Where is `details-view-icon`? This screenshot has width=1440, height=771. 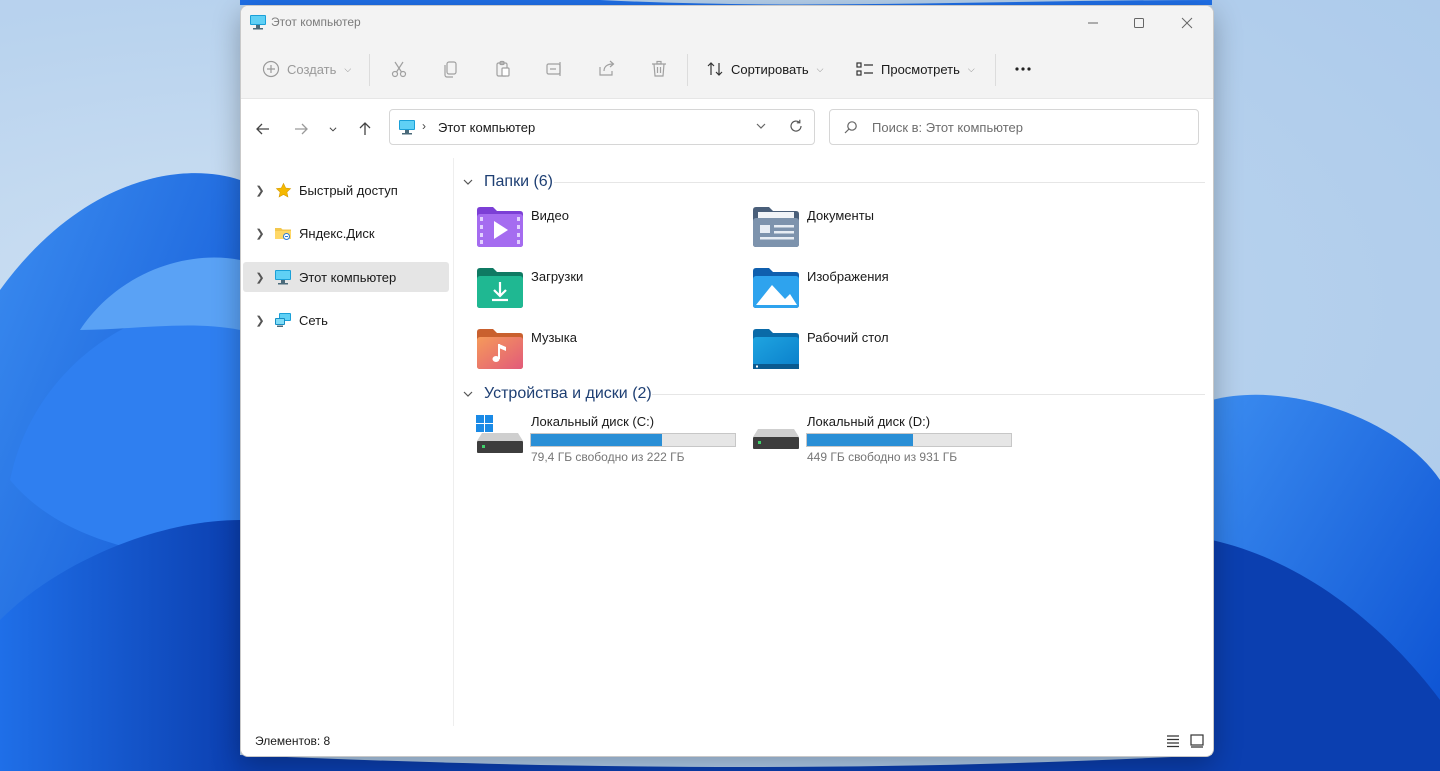 details-view-icon is located at coordinates (1173, 741).